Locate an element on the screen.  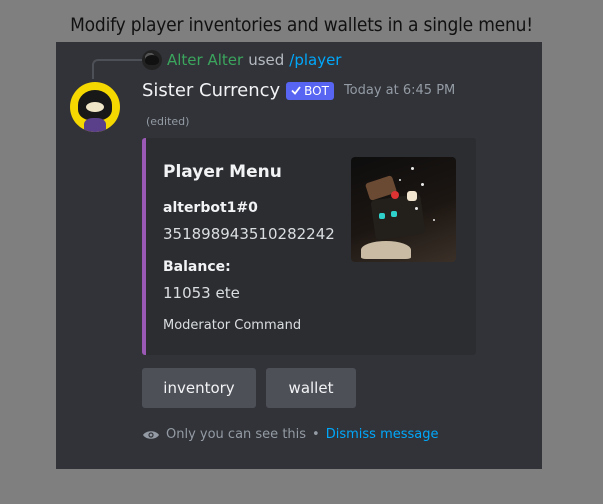
dismiss-message-link: Dismiss message is located at coordinates (382, 434).